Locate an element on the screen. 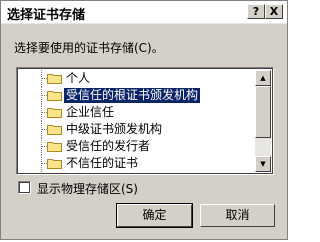  store-item-label: 中级证书颁发机构 is located at coordinates (114, 129).